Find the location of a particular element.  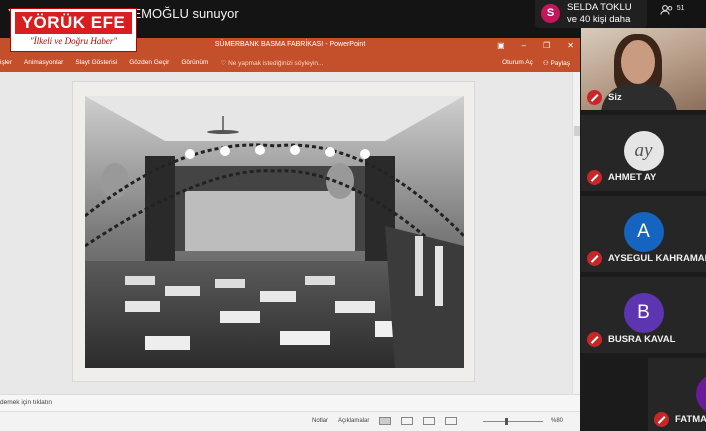

avatar: ay is located at coordinates (643, 151).